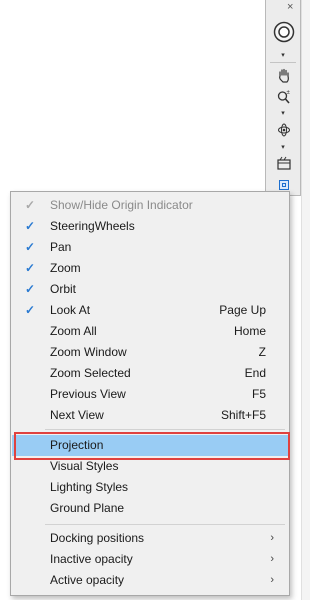 This screenshot has width=320, height=600. I want to click on menu-item-label: Next View, so click(77, 415).